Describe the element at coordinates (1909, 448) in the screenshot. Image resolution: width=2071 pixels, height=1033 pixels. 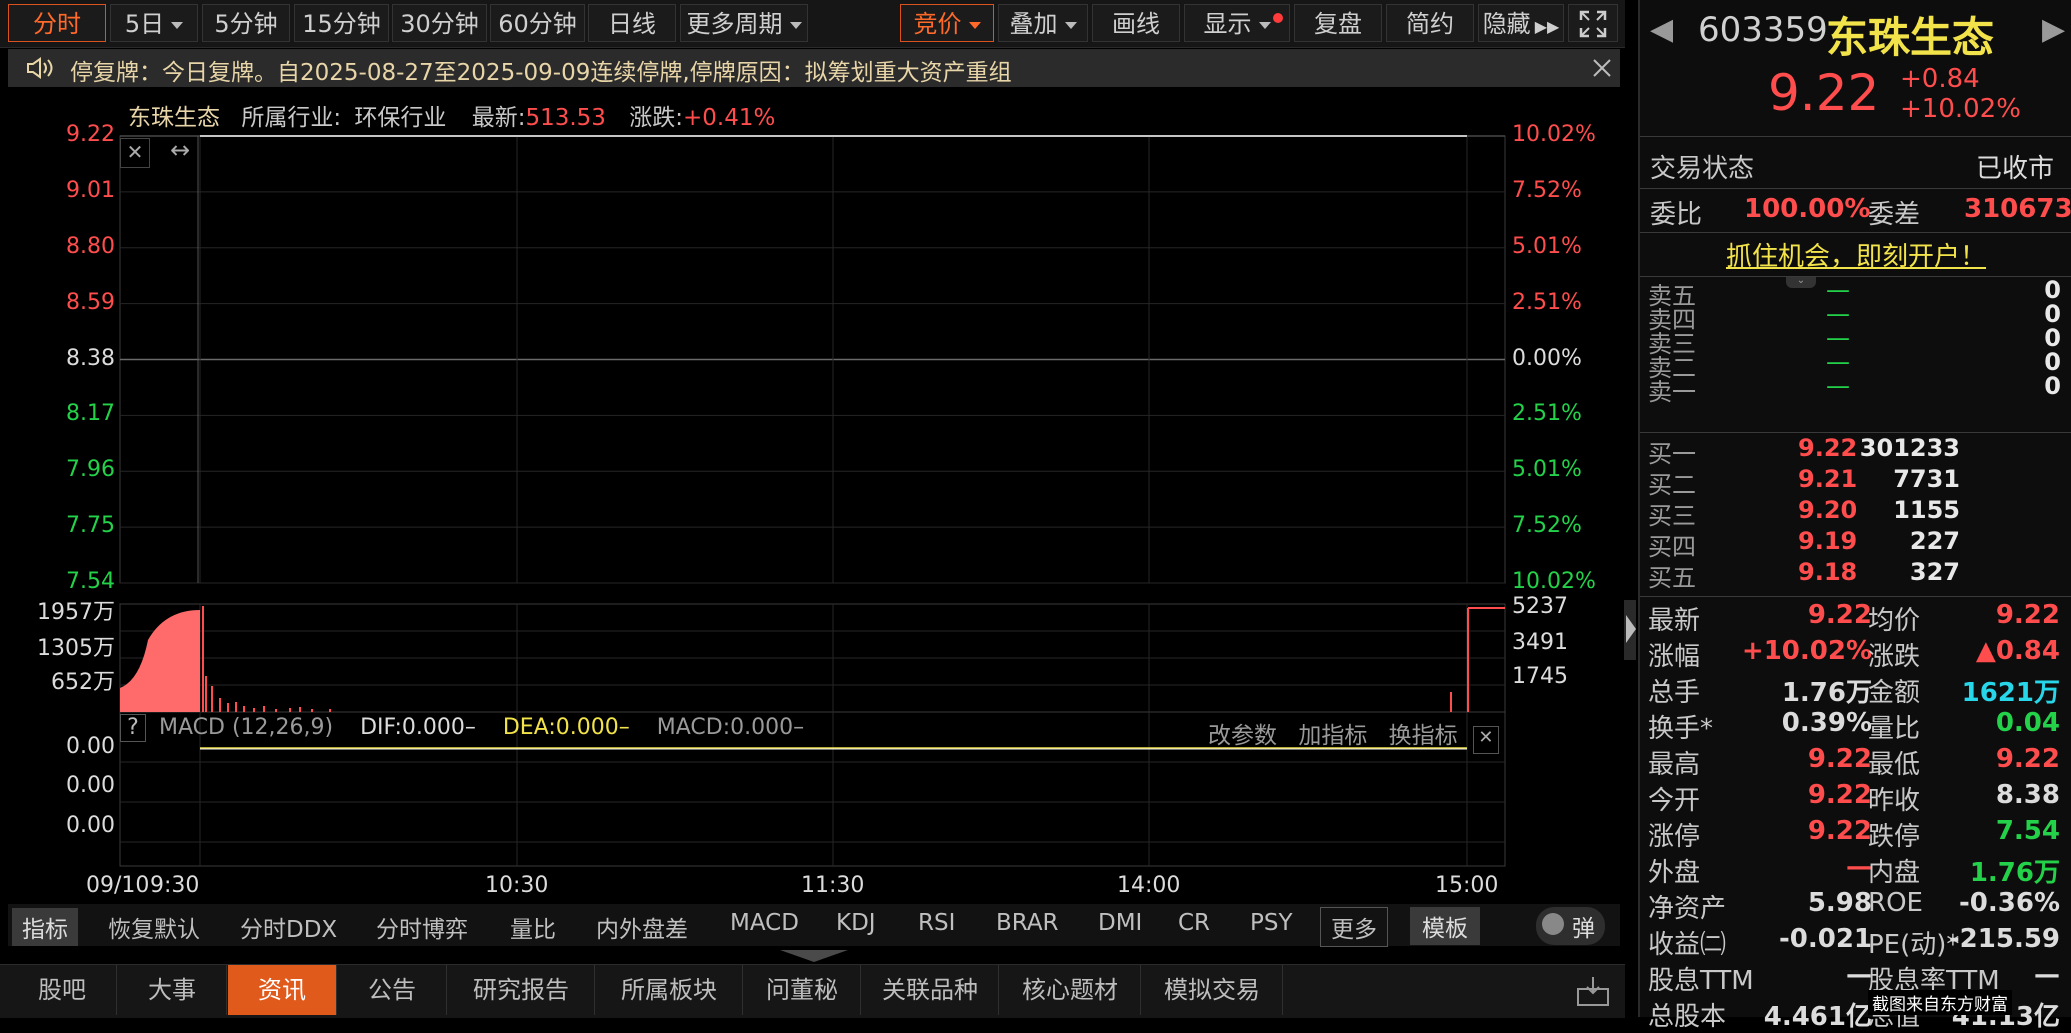
I see `bid-volume: 301233` at that location.